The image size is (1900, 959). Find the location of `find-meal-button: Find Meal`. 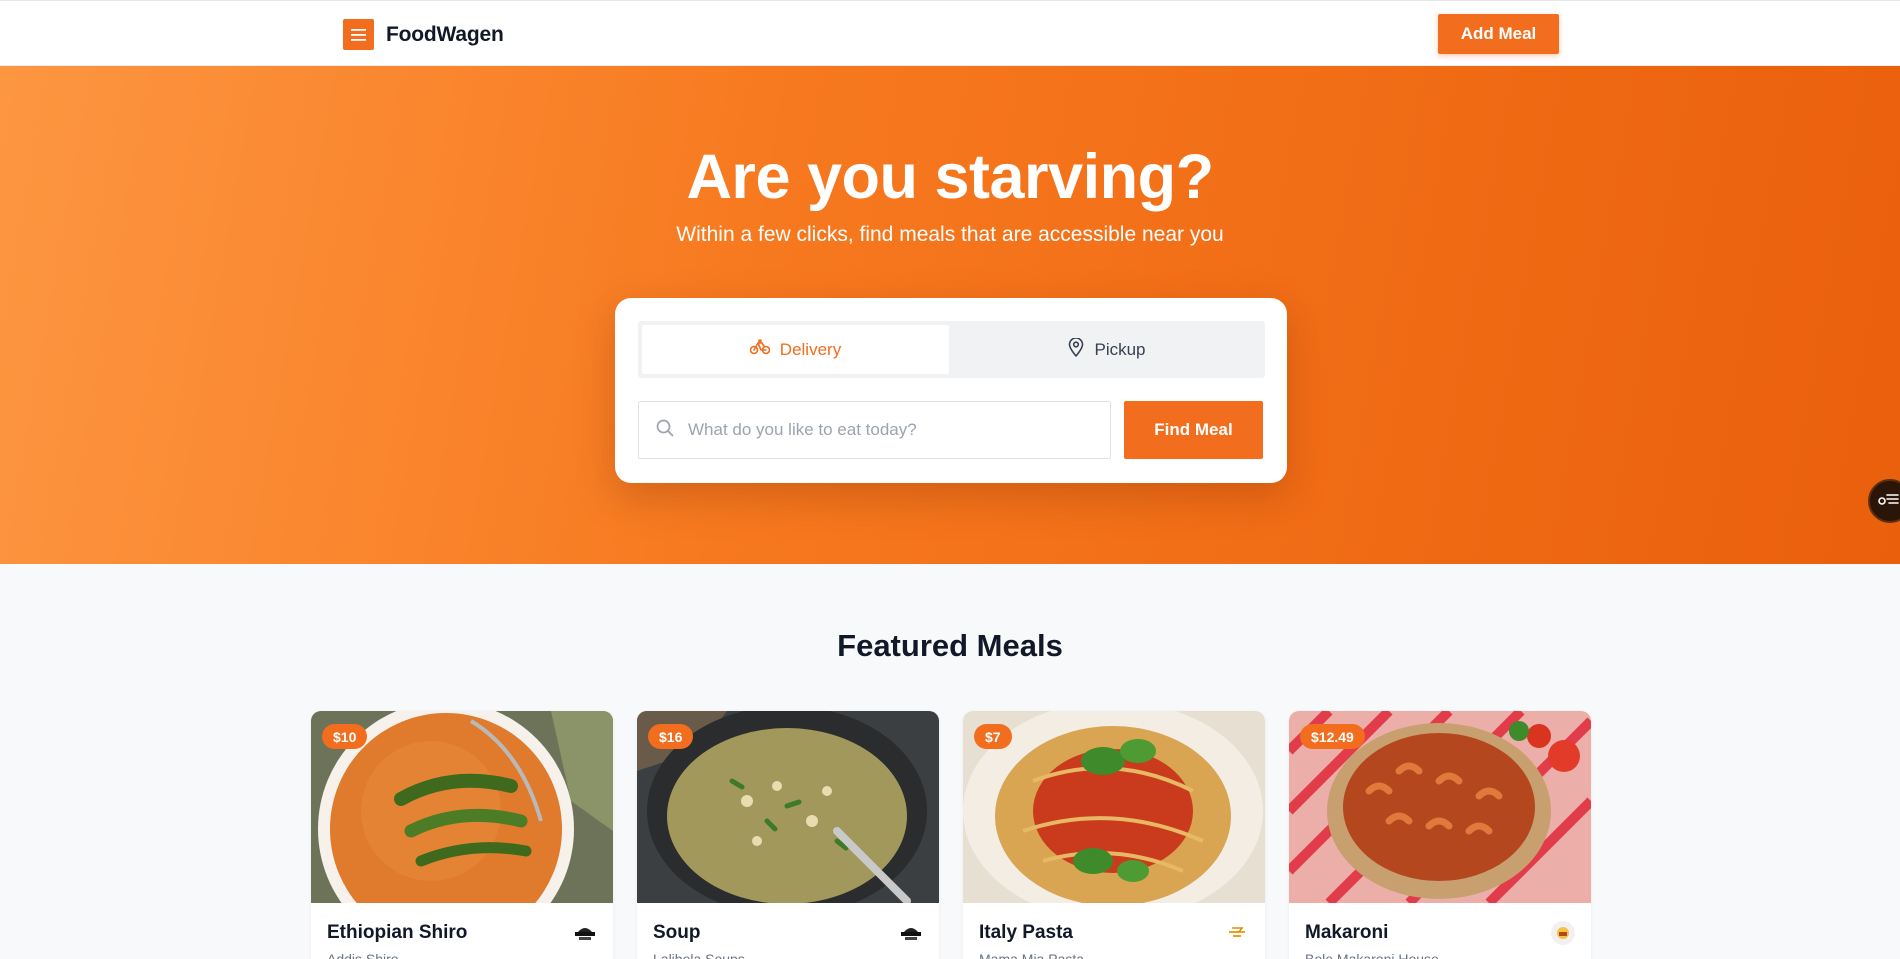

find-meal-button: Find Meal is located at coordinates (1193, 430).